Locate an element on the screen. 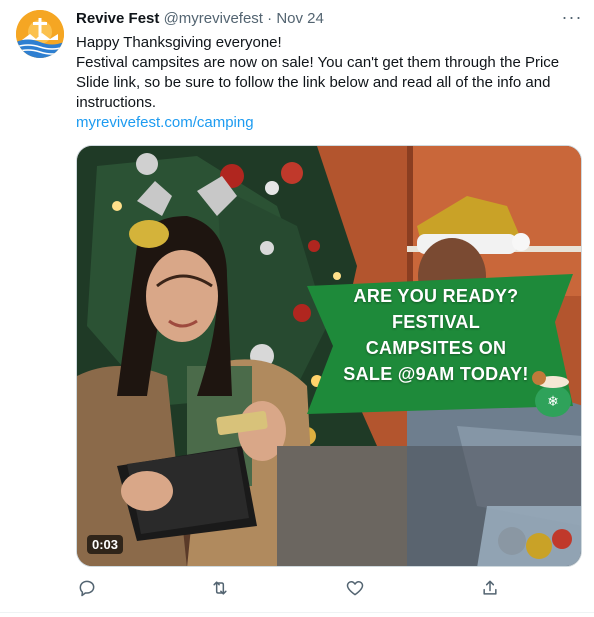 The height and width of the screenshot is (617, 594). reply-button is located at coordinates (88, 589).